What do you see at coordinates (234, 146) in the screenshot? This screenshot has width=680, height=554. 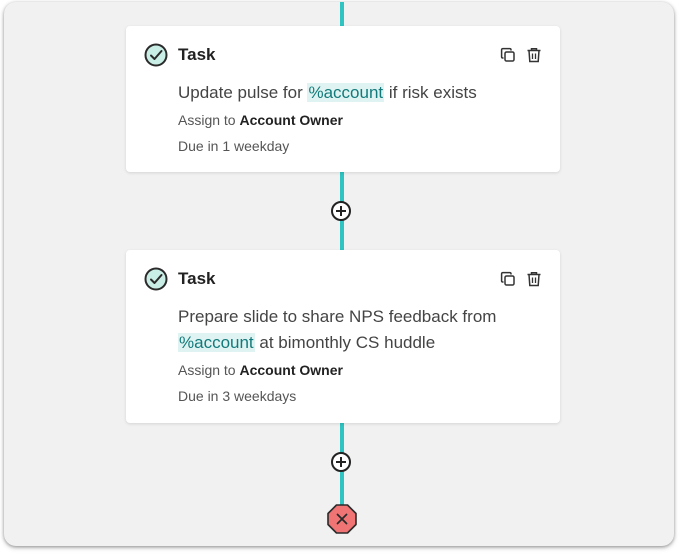 I see `task-due-date: Due in 1 weekday` at bounding box center [234, 146].